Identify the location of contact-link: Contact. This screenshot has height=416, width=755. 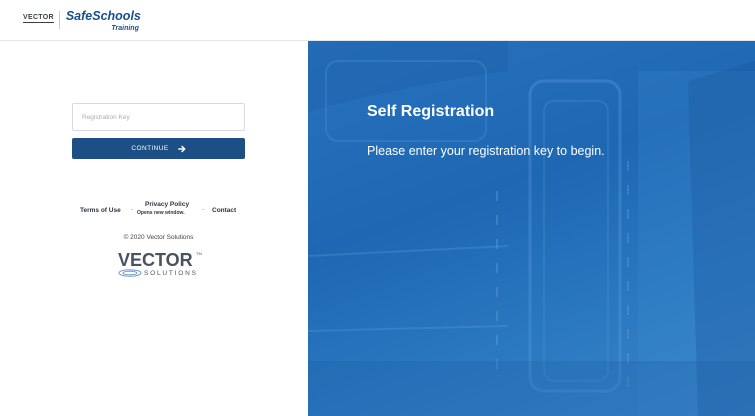
(224, 210).